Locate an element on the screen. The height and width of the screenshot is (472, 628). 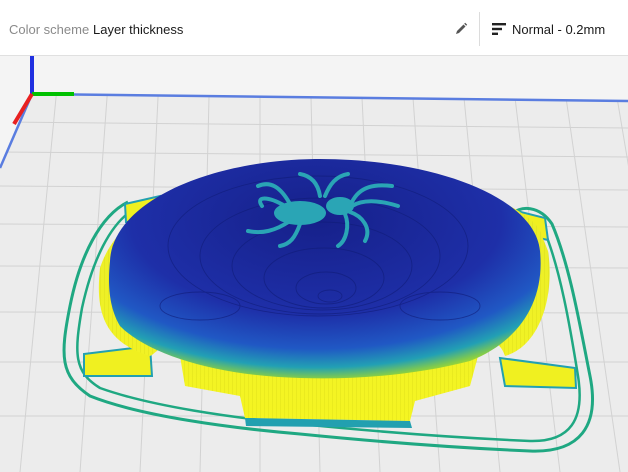
print-settings-button: Normal - 0.2mm is located at coordinates (554, 28).